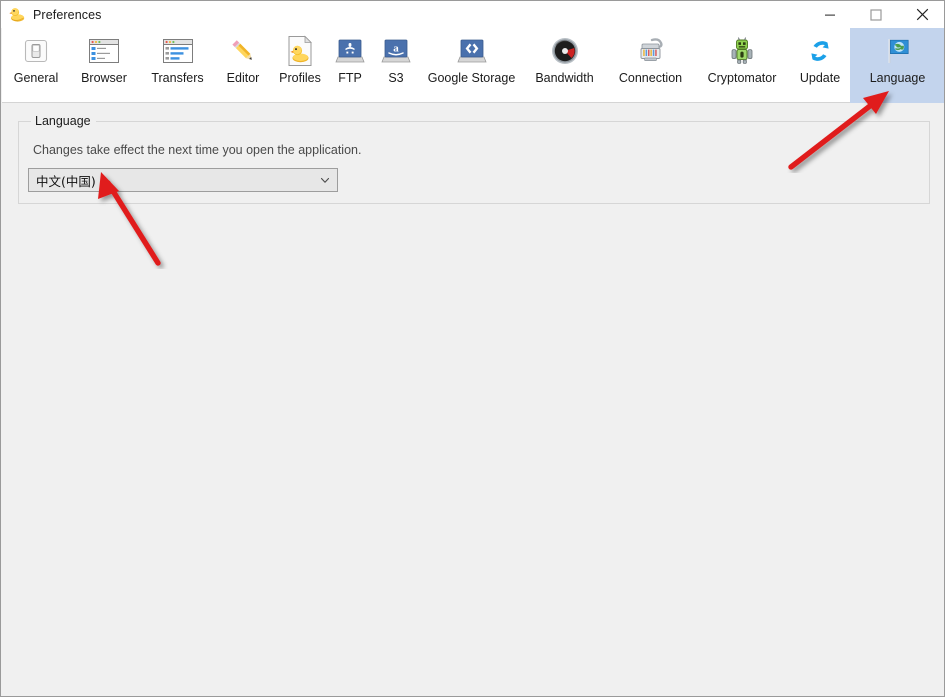 This screenshot has width=945, height=697. I want to click on tab-connection-label: Connection, so click(650, 78).